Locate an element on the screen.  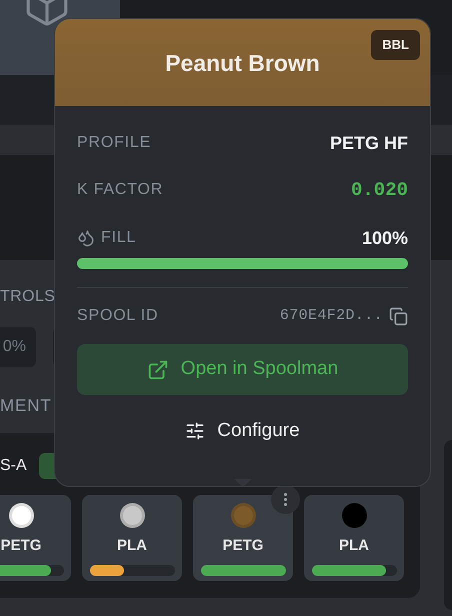
filament-name: Peanut Brown is located at coordinates (242, 63).